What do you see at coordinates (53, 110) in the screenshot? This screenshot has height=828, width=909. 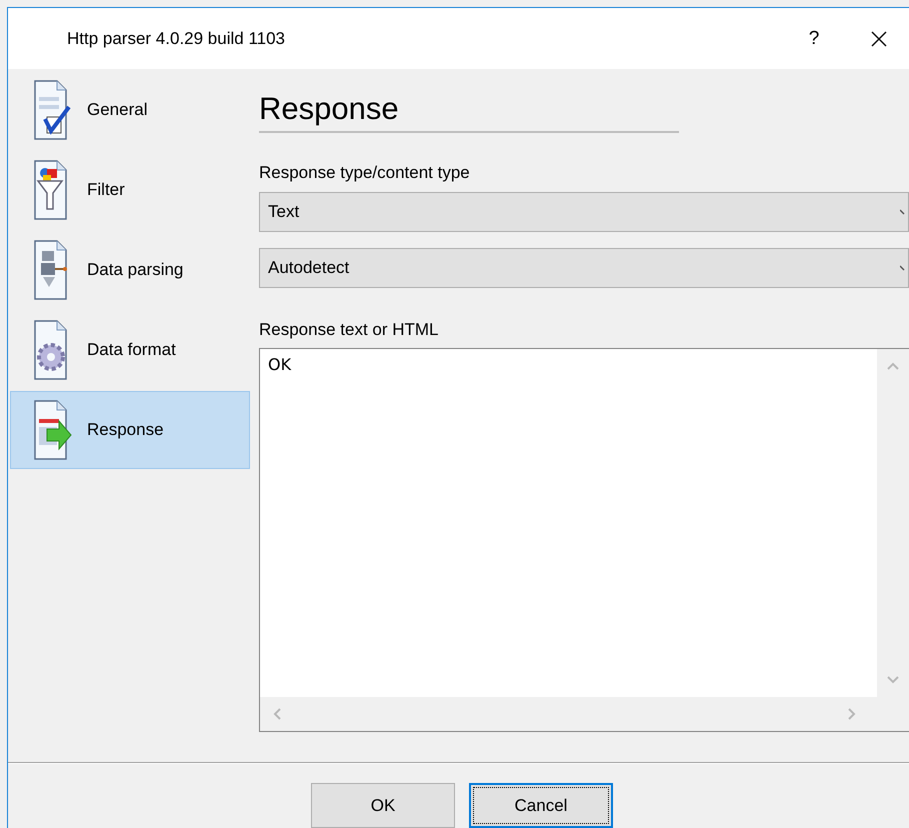 I see `general-page-icon` at bounding box center [53, 110].